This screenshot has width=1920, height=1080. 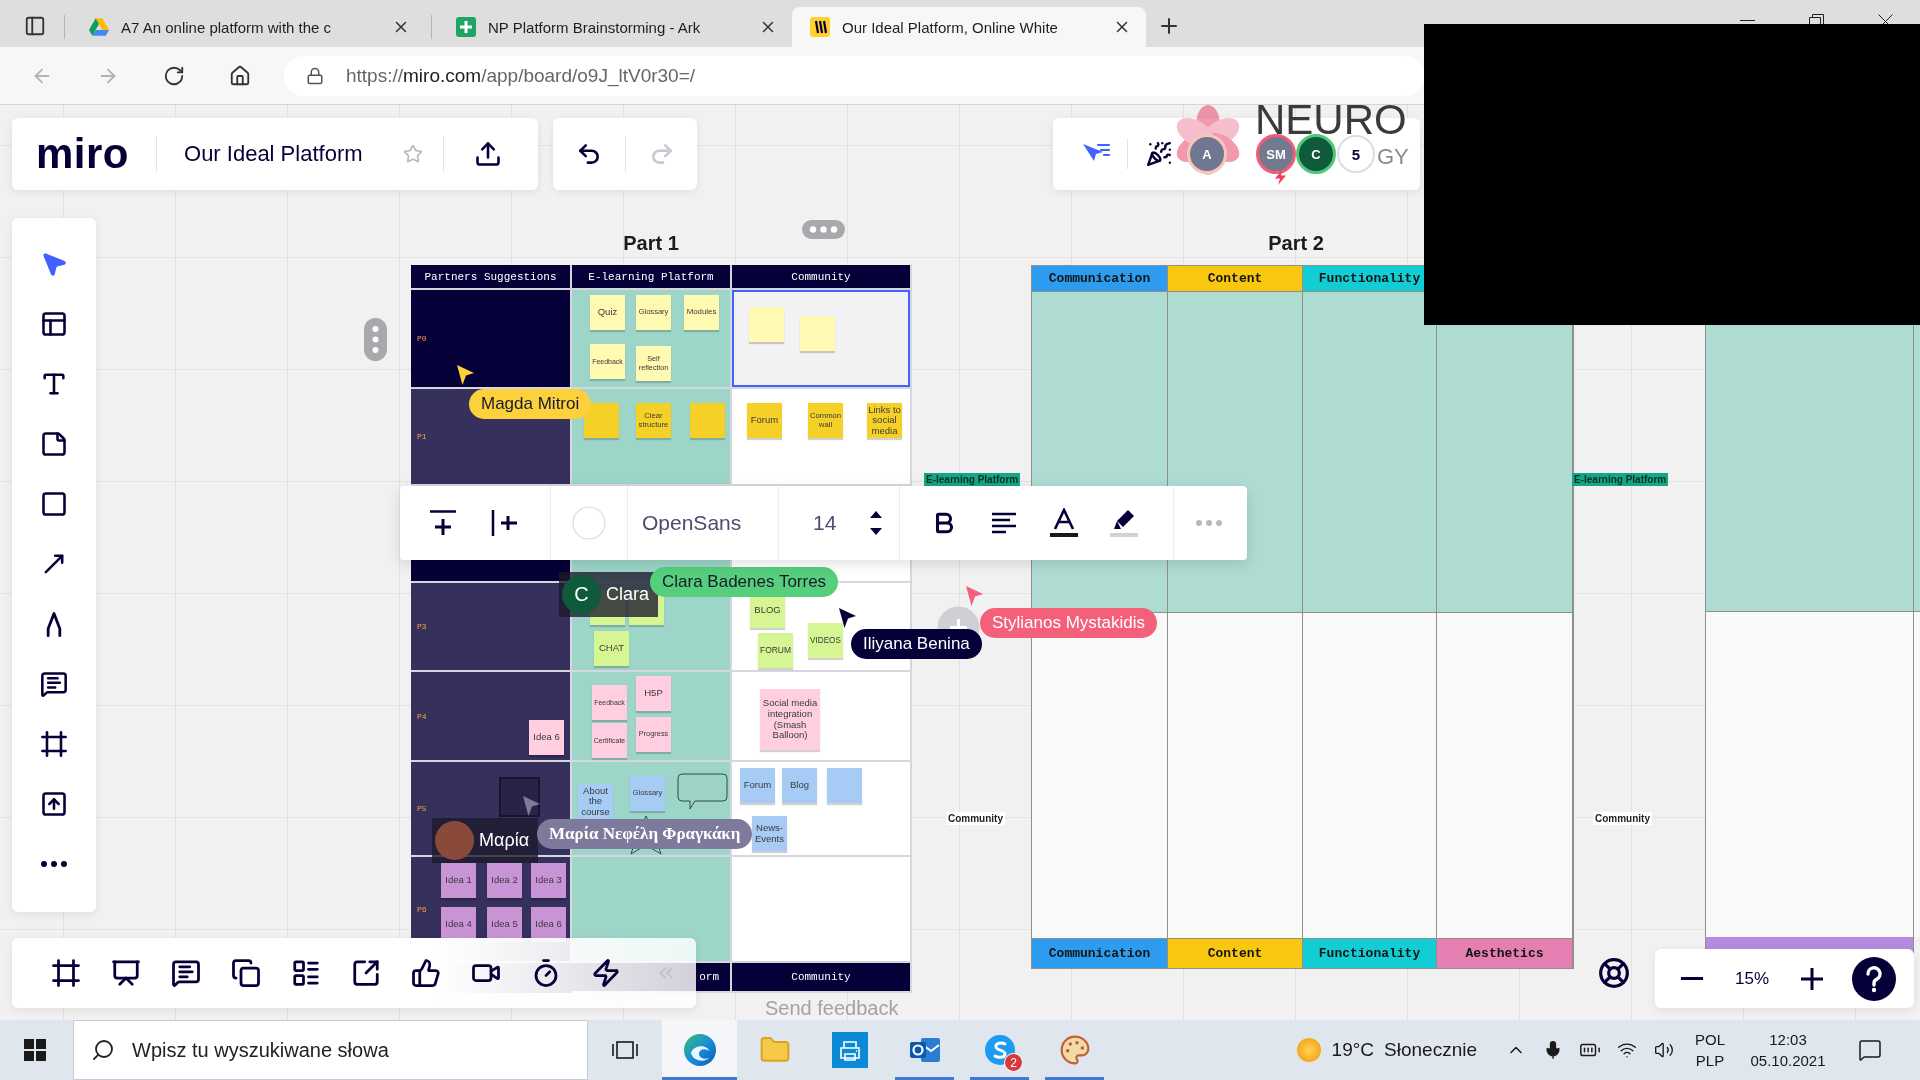 I want to click on support-button, so click(x=1614, y=973).